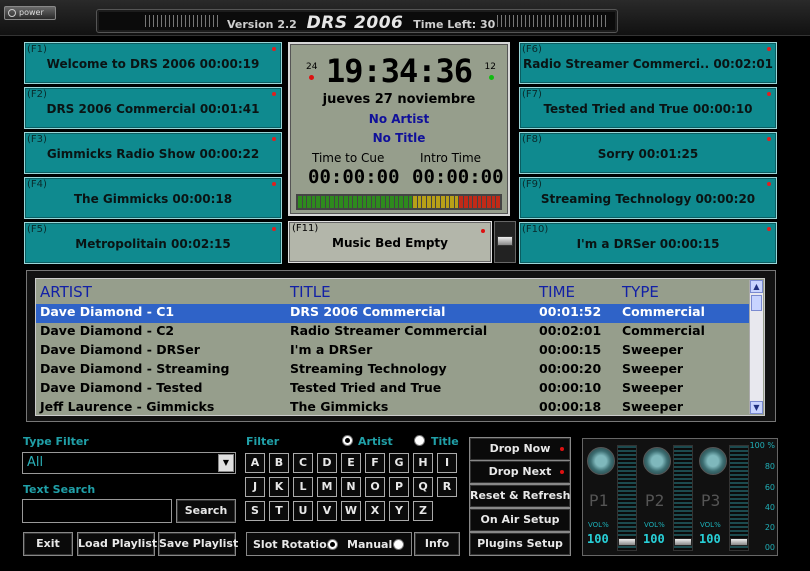 The width and height of the screenshot is (810, 571). I want to click on music-bed-fader, so click(505, 242).